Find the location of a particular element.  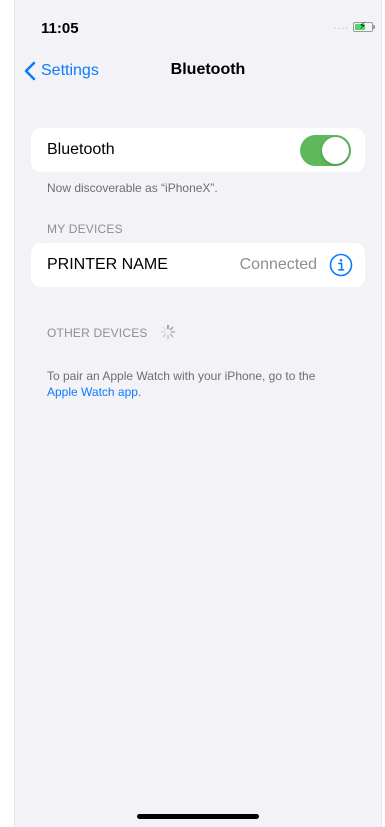

discoverable-text: Now discoverable as “iPhoneX”. is located at coordinates (132, 188).